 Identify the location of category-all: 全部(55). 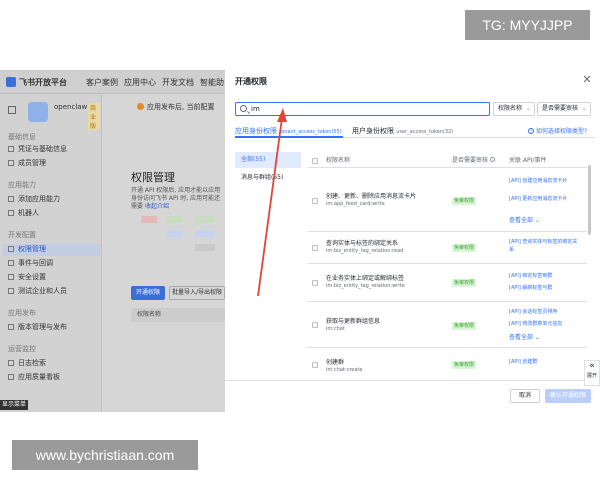
(268, 160).